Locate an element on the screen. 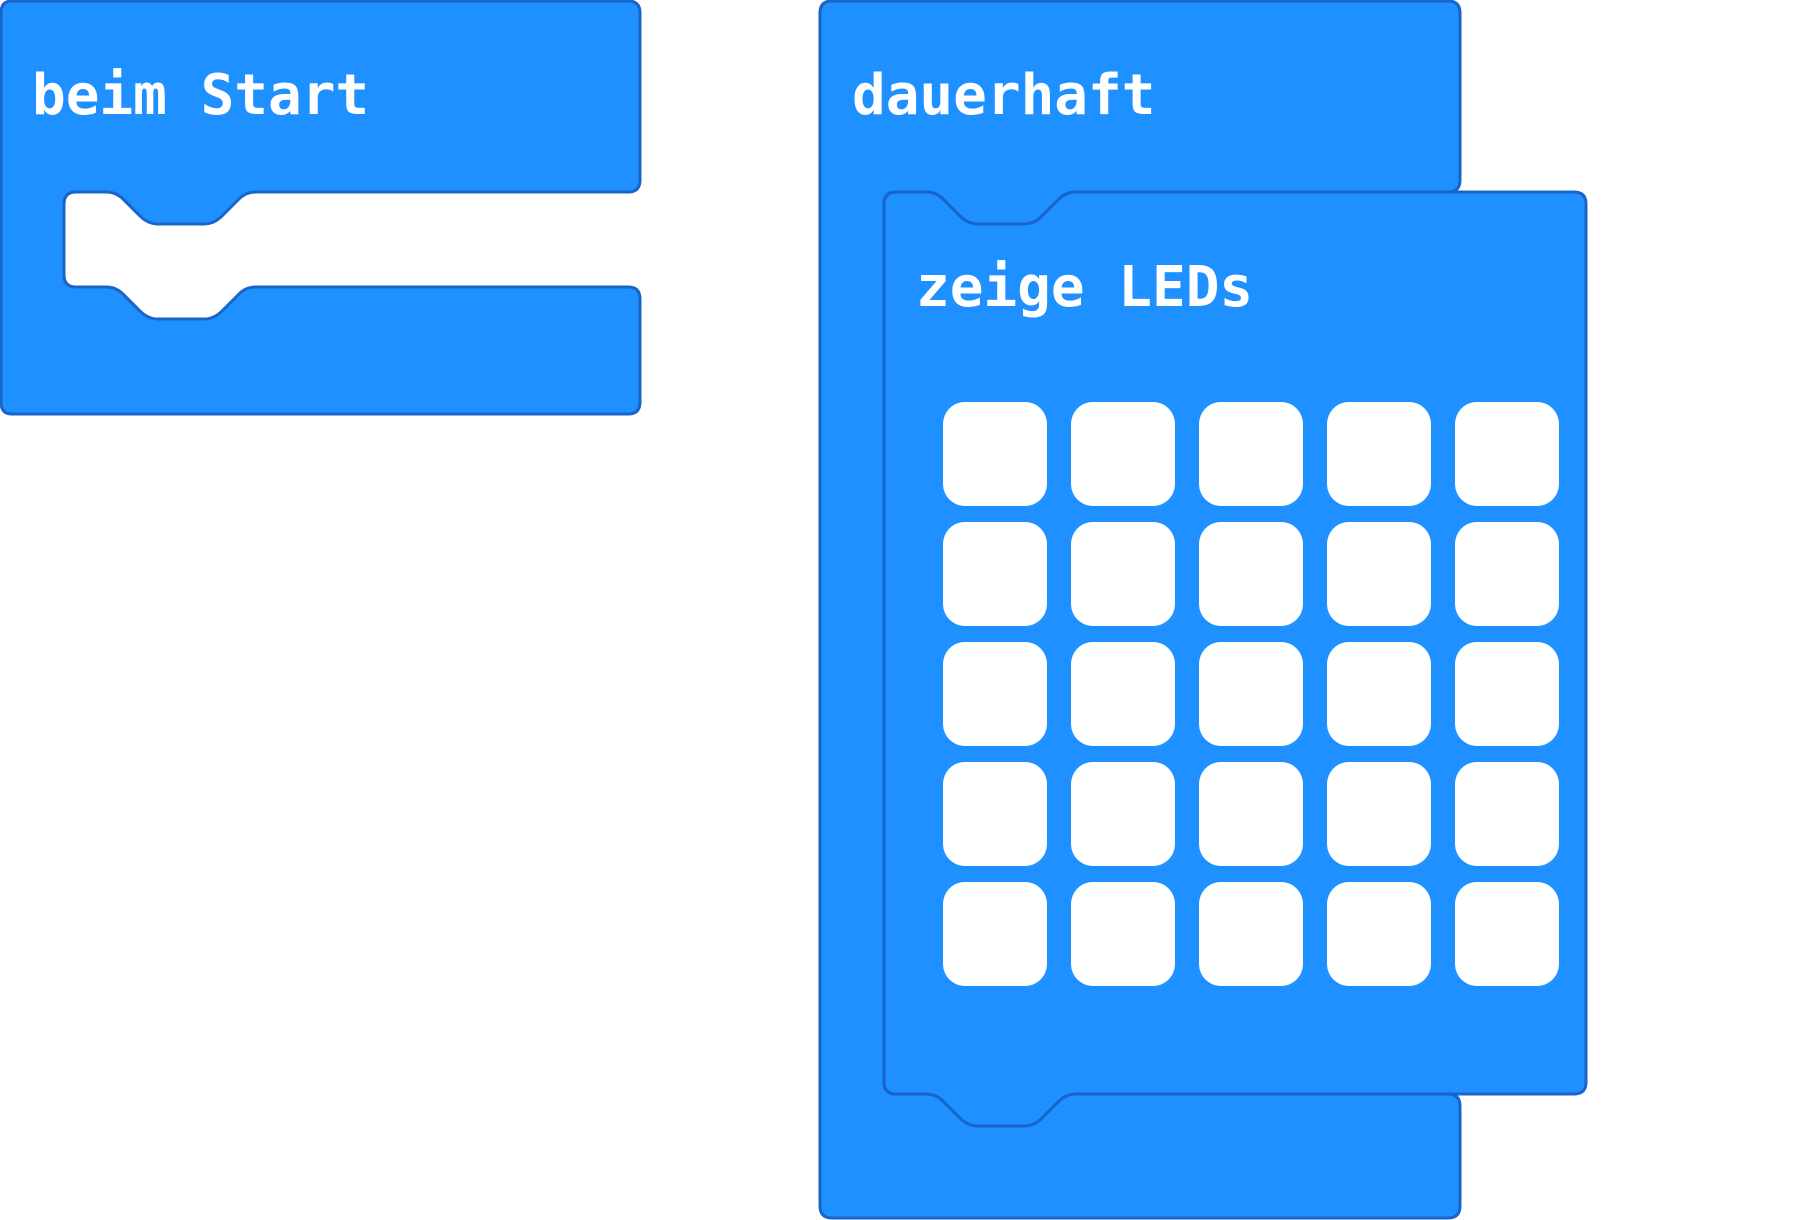 This screenshot has height=1220, width=1796. forever-label: dauerhaft is located at coordinates (1004, 95).